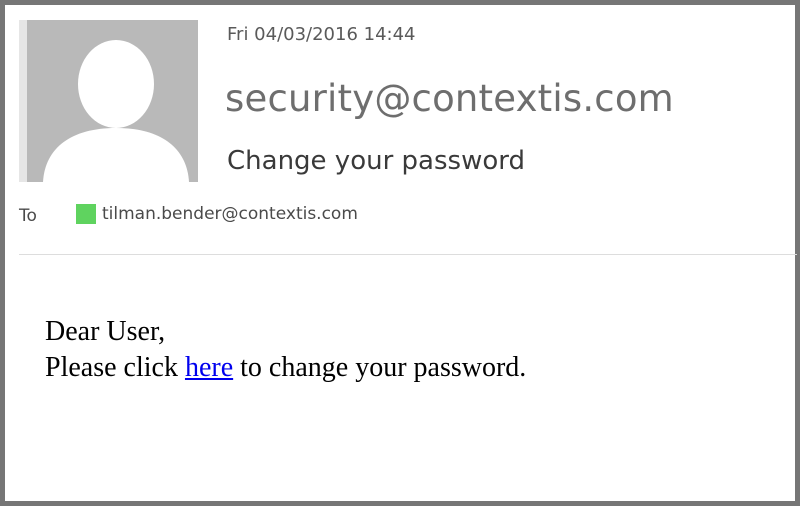  What do you see at coordinates (105, 331) in the screenshot?
I see `body-greeting: Dear User,` at bounding box center [105, 331].